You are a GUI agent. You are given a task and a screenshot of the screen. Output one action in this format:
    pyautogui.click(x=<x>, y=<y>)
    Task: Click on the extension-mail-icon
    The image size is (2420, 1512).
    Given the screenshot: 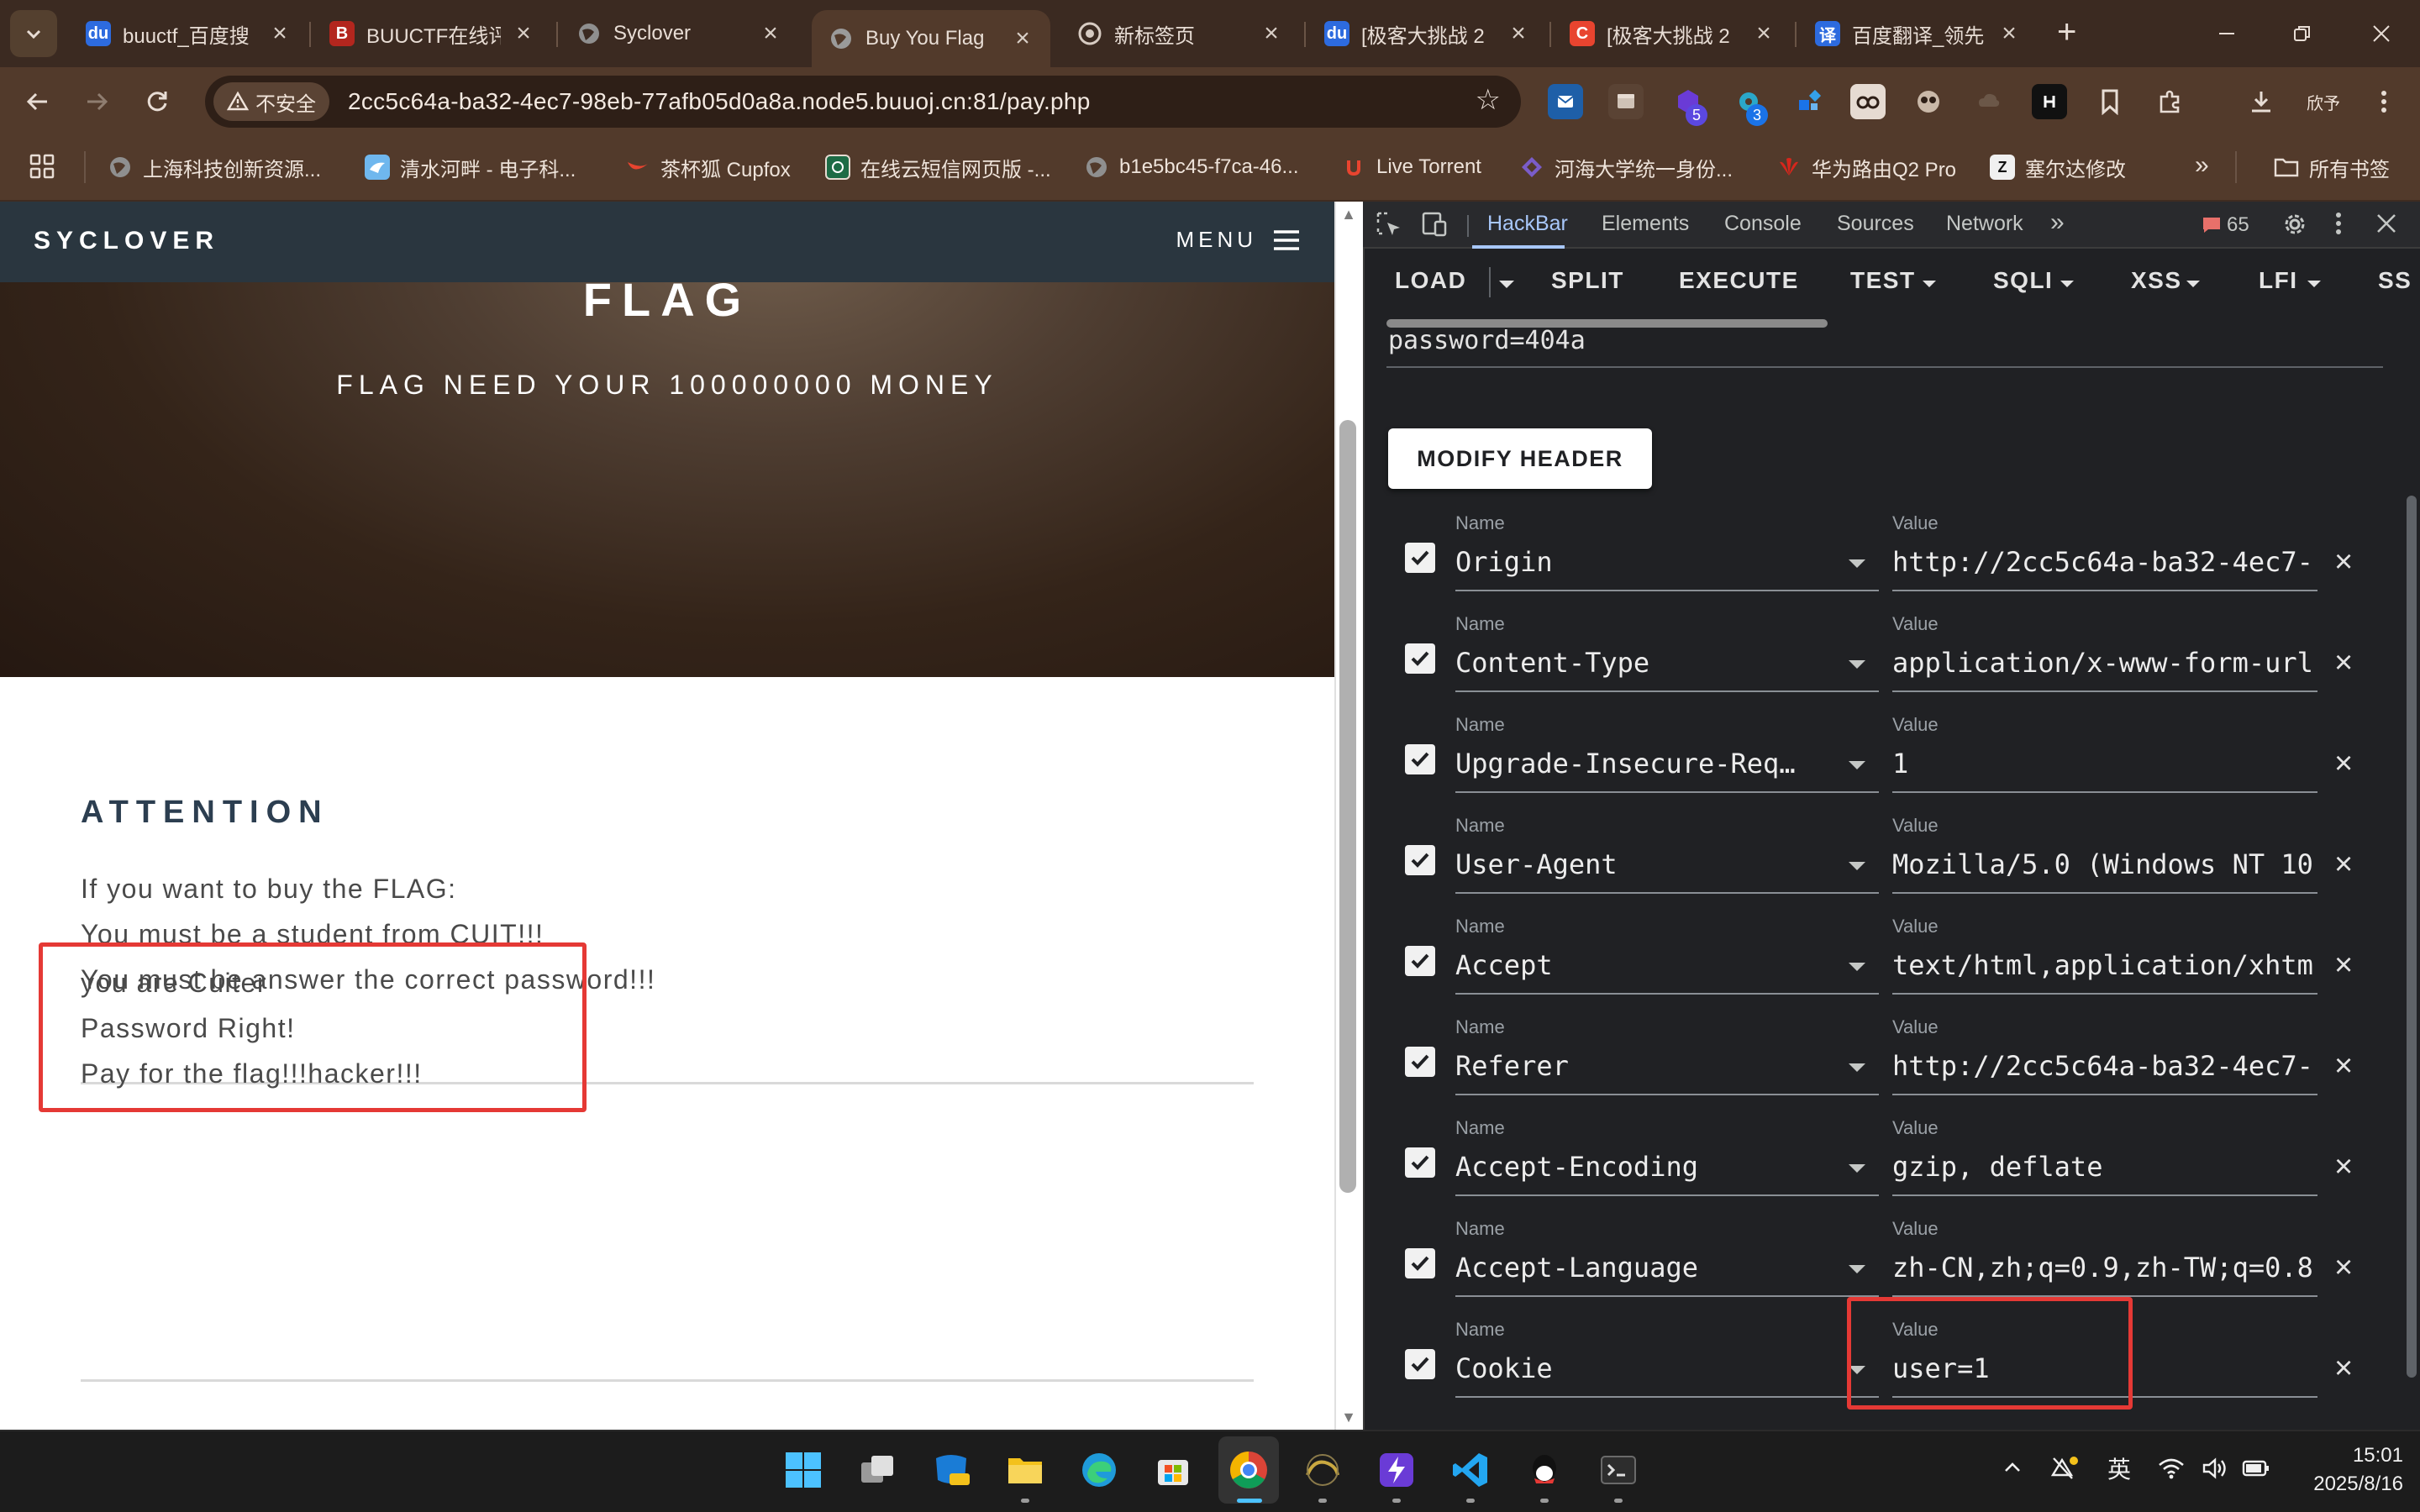 What is the action you would take?
    pyautogui.click(x=1565, y=101)
    